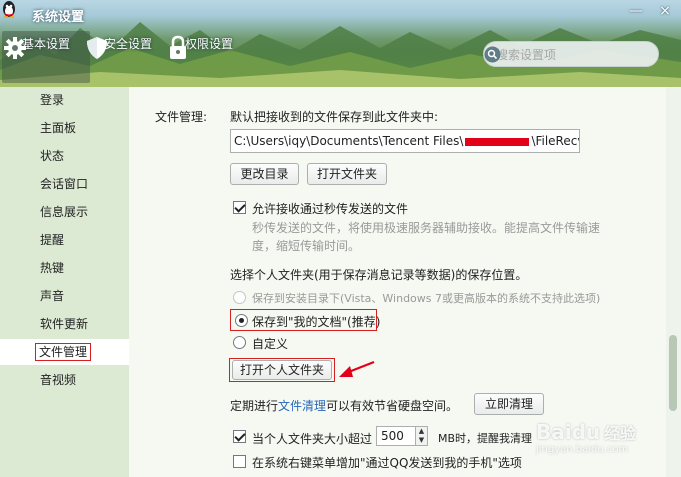  Describe the element at coordinates (316, 322) in the screenshot. I see `radio-my-documents-label: 保存到"我的文档"(推荐)` at that location.